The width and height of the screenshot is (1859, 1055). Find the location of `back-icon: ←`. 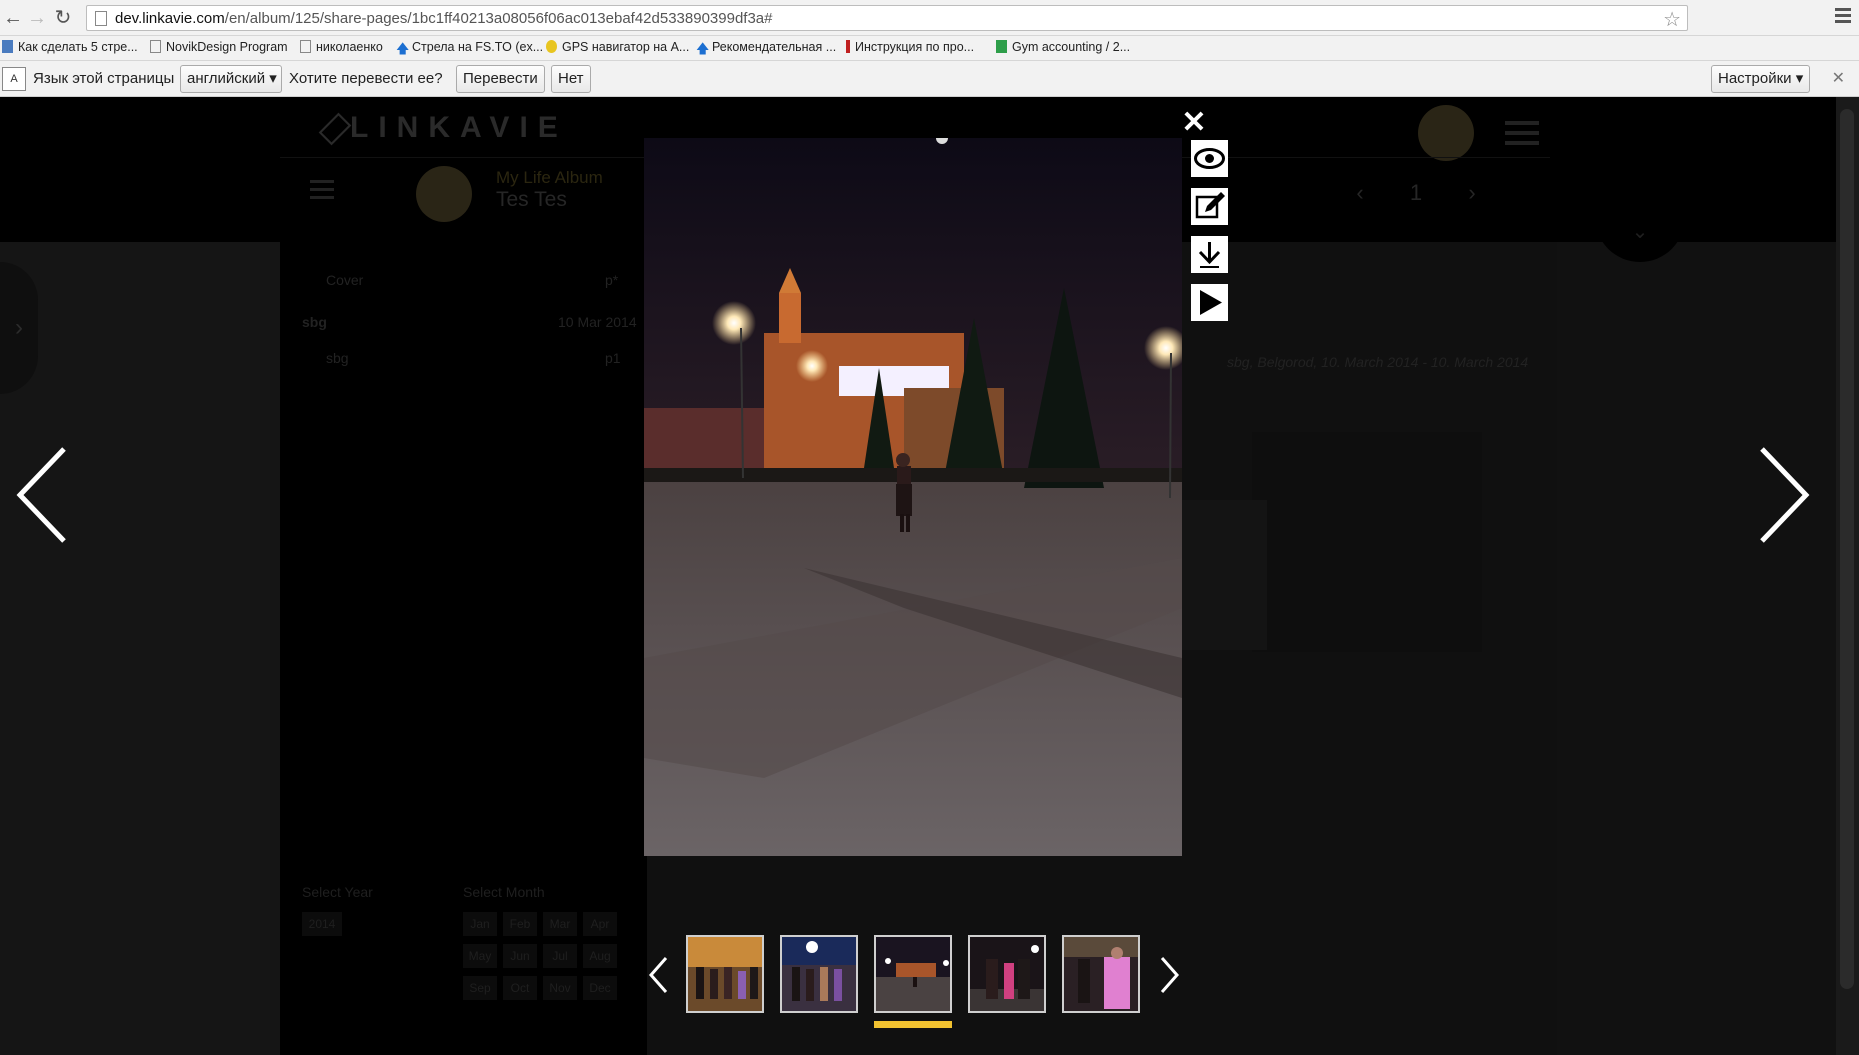

back-icon: ← is located at coordinates (13, 18).